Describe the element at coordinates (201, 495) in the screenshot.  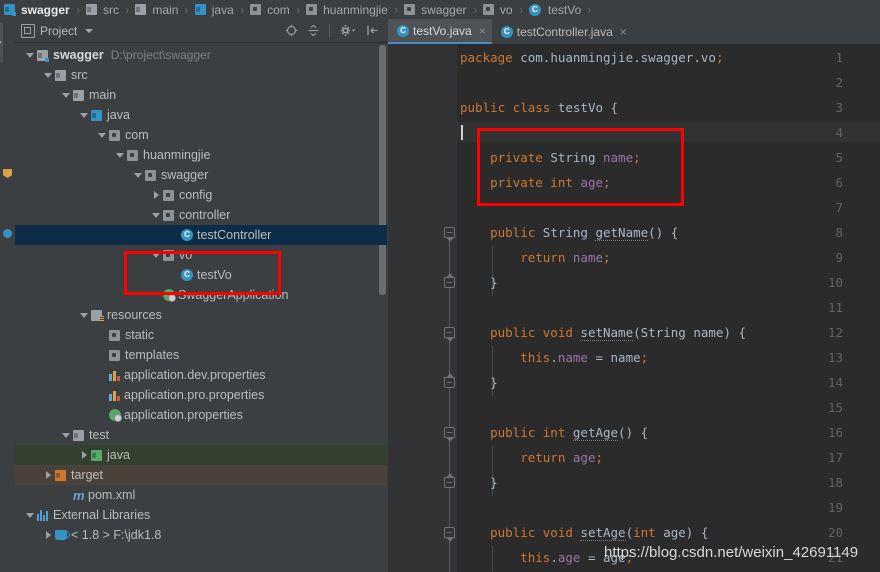
I see `tree-item-pom-xml: m pom.xml` at that location.